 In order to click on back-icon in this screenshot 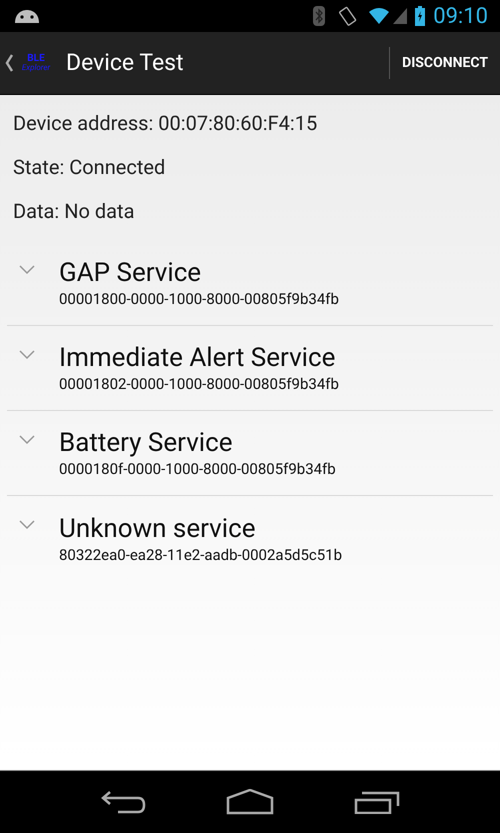, I will do `click(123, 802)`.